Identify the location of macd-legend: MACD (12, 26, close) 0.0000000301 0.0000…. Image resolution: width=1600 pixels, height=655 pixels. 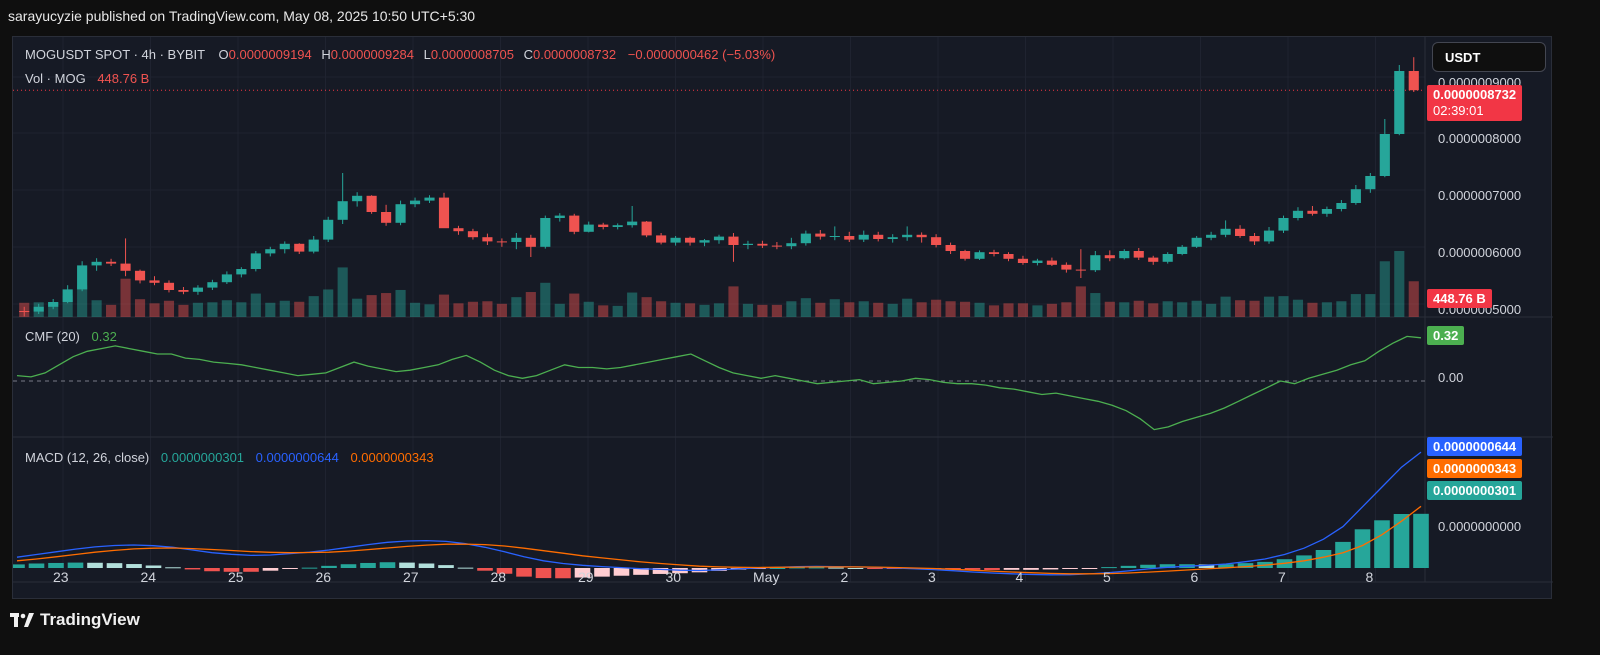
(229, 457).